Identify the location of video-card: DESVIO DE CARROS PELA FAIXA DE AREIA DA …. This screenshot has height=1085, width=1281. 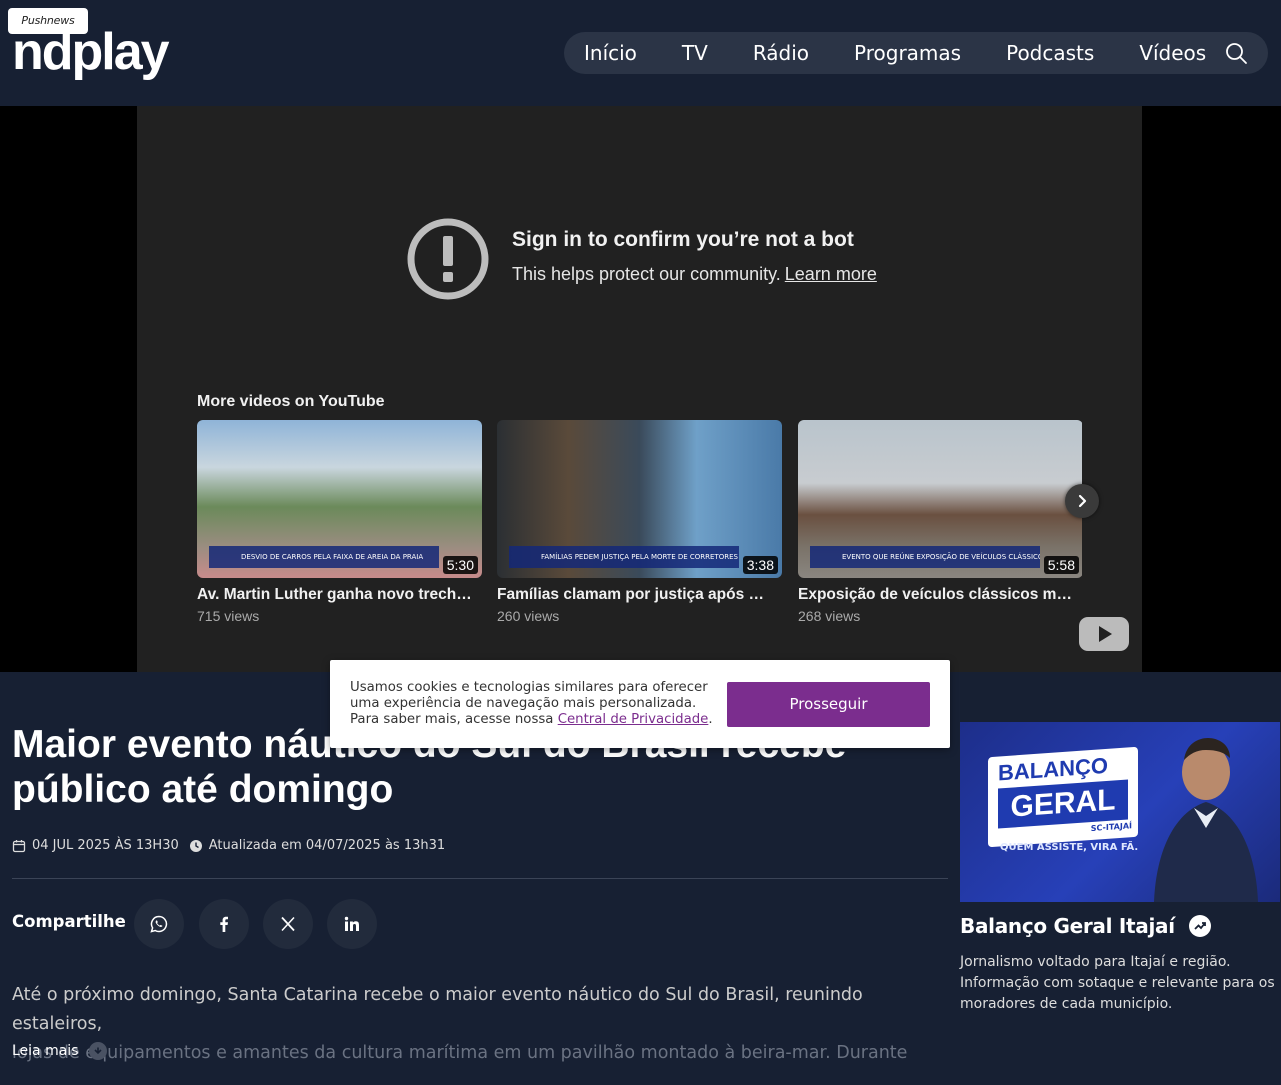
(339, 522).